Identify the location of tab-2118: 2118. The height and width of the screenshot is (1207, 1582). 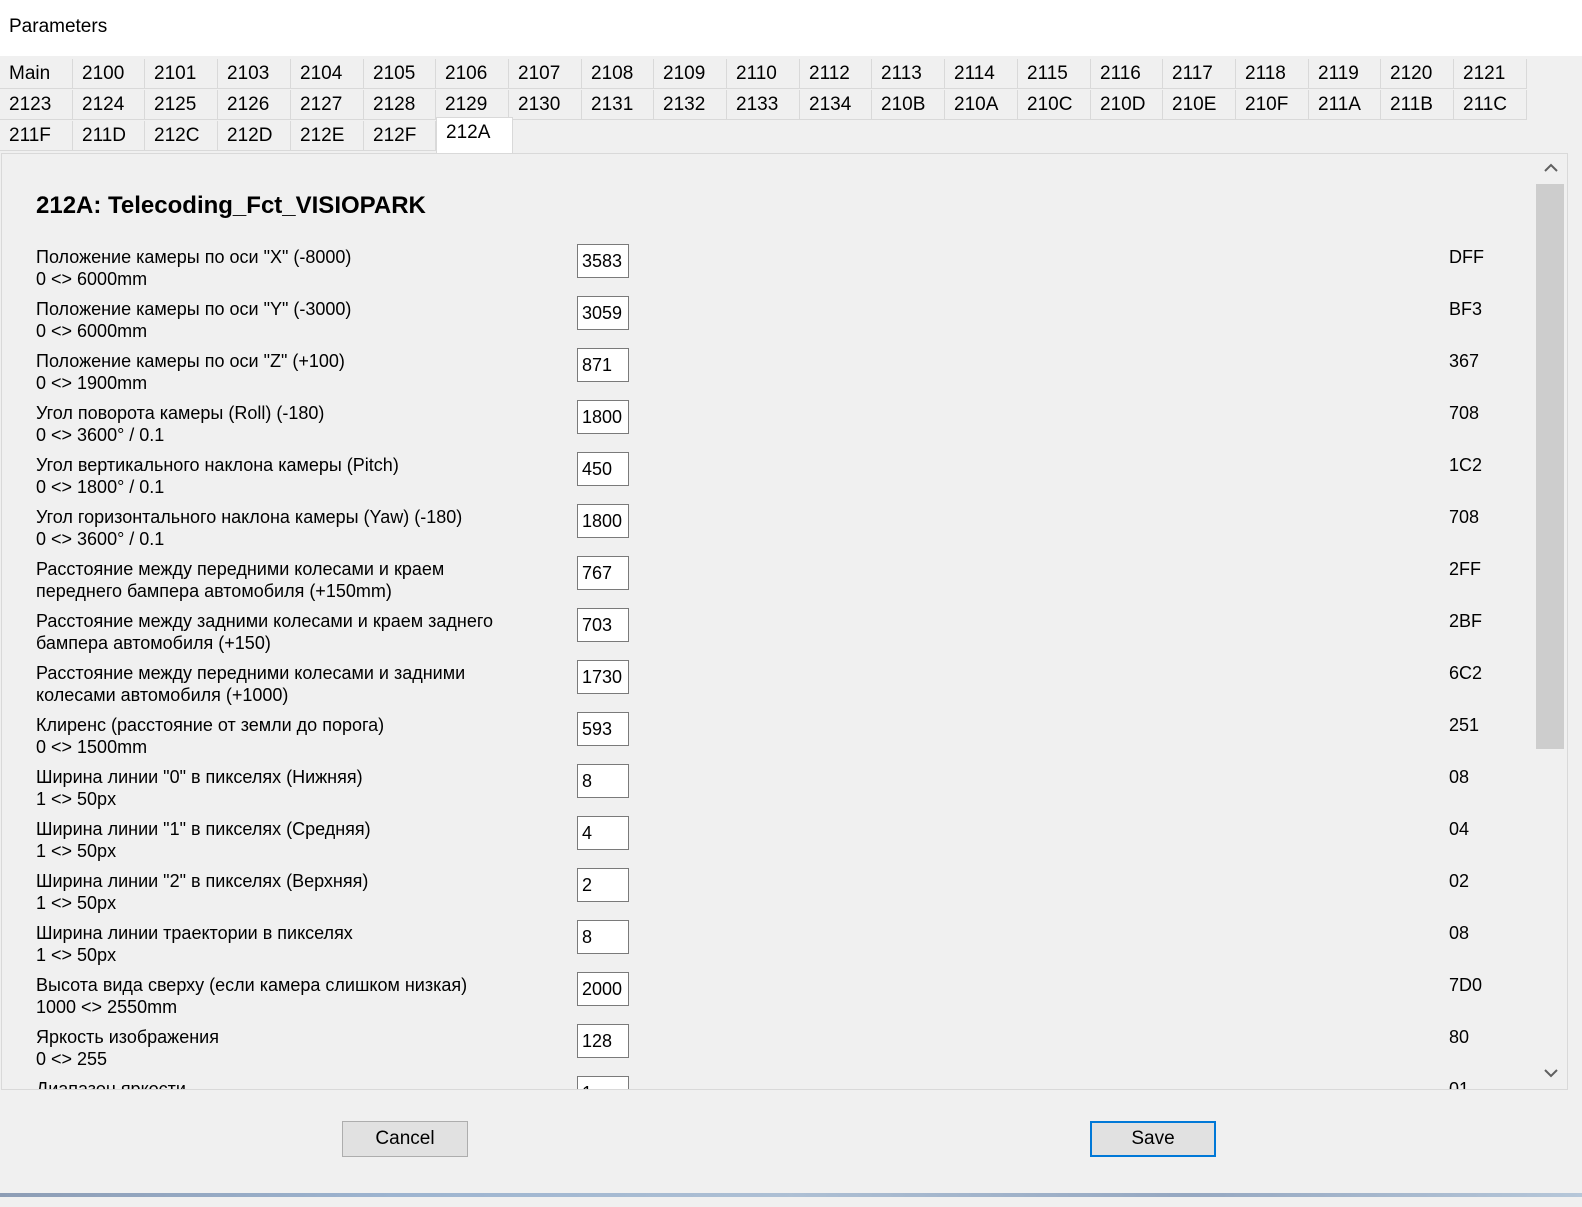
(1272, 74).